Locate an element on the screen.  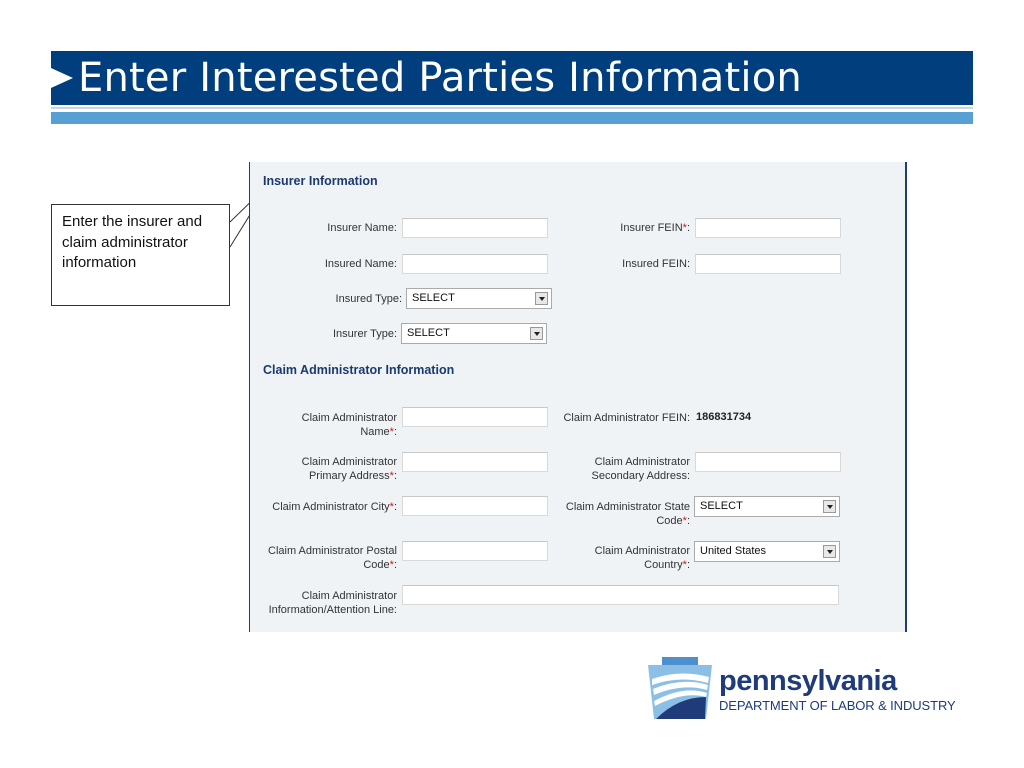
label-line: Primary Address is located at coordinates (349, 476).